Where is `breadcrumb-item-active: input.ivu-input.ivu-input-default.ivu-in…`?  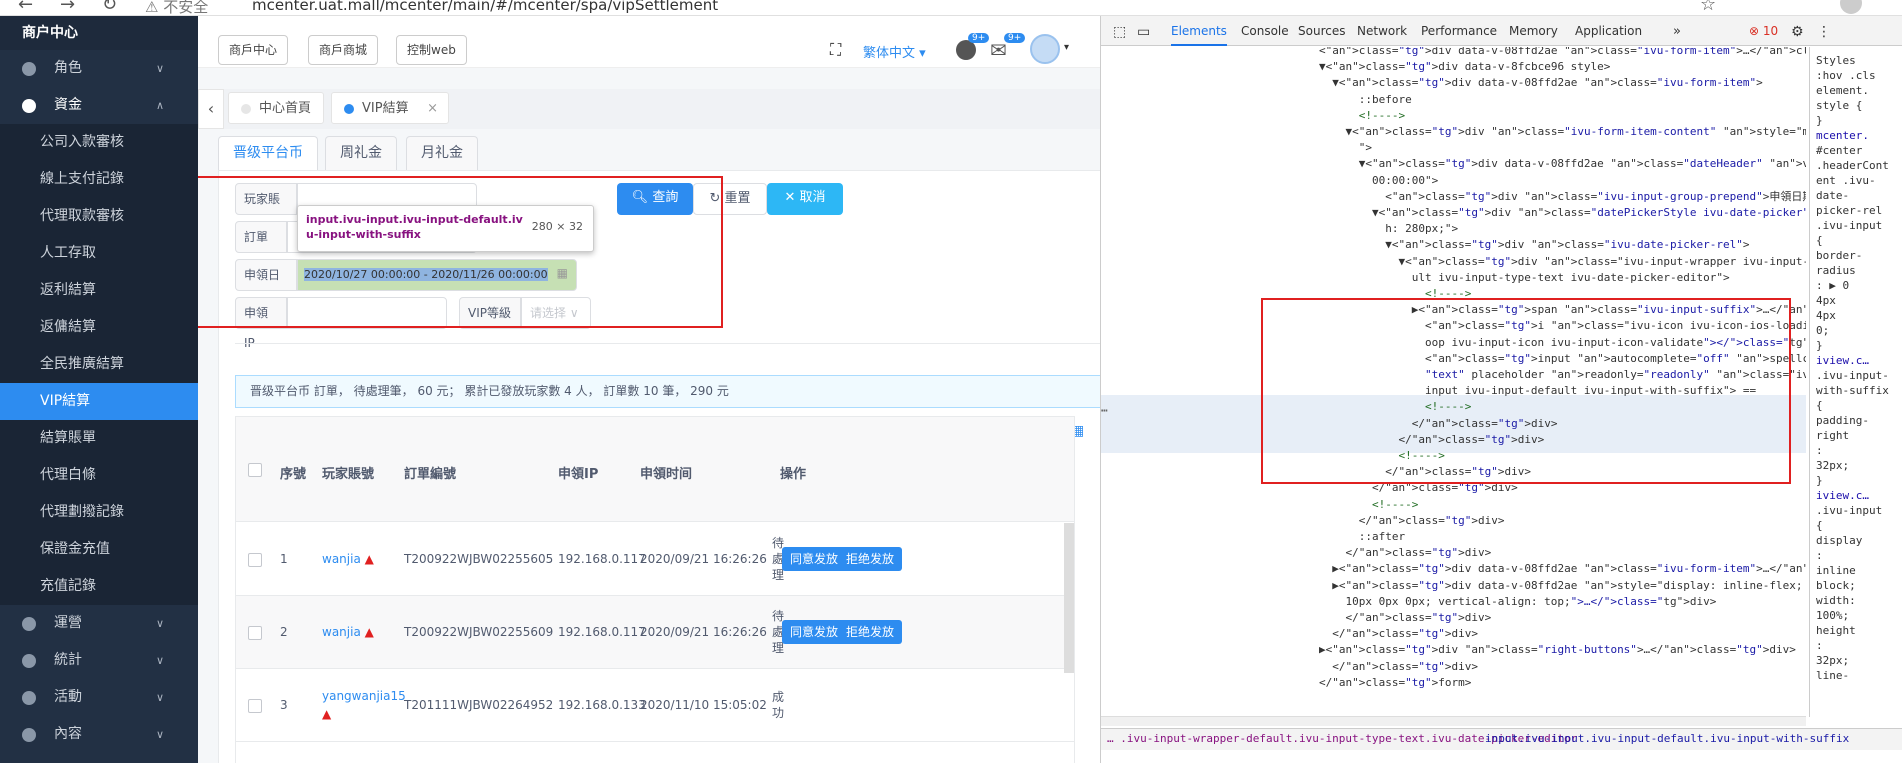
breadcrumb-item-active: input.ivu-input.ivu-input-default.ivu-in… is located at coordinates (1667, 739).